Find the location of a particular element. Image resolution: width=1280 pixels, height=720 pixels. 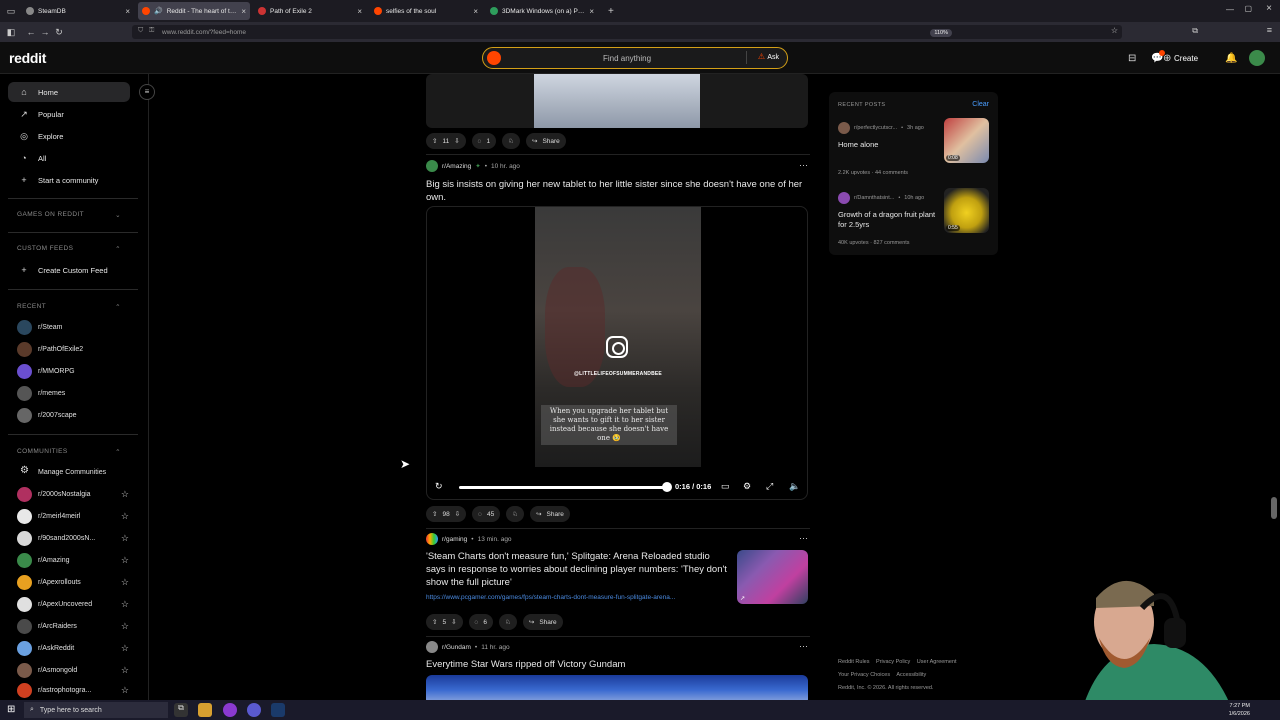

sidebar-item-all: ◔ All is located at coordinates (69, 158).